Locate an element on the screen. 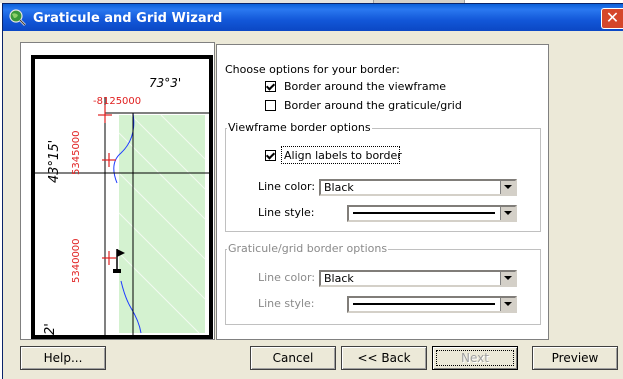 This screenshot has width=623, height=379. border-viewframe-label: Border around the viewframe is located at coordinates (365, 86).